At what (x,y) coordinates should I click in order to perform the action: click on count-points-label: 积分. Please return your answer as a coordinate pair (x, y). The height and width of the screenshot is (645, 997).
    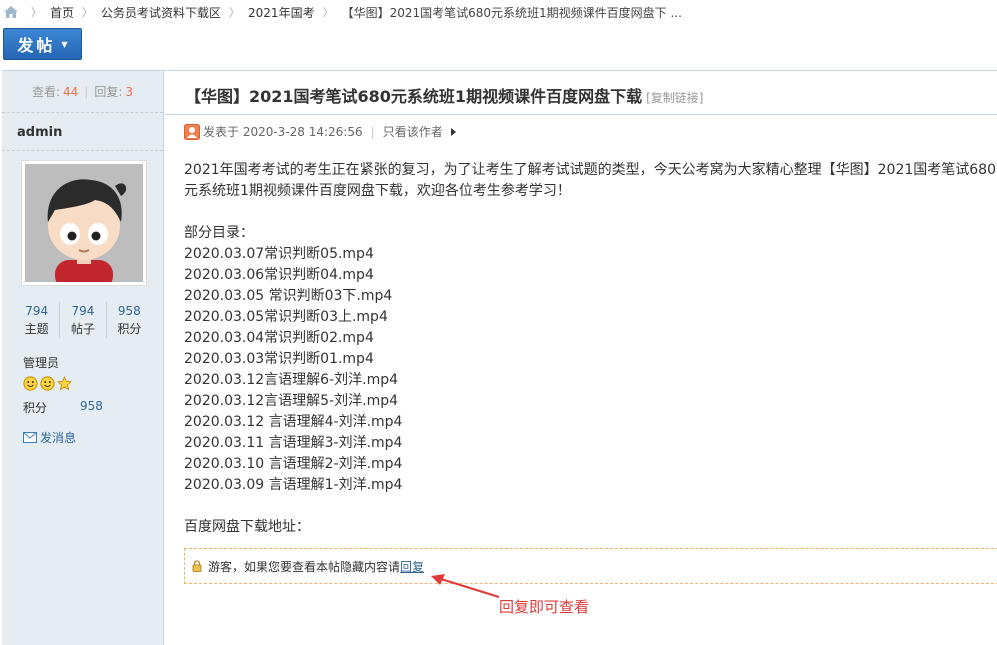
    Looking at the image, I should click on (129, 329).